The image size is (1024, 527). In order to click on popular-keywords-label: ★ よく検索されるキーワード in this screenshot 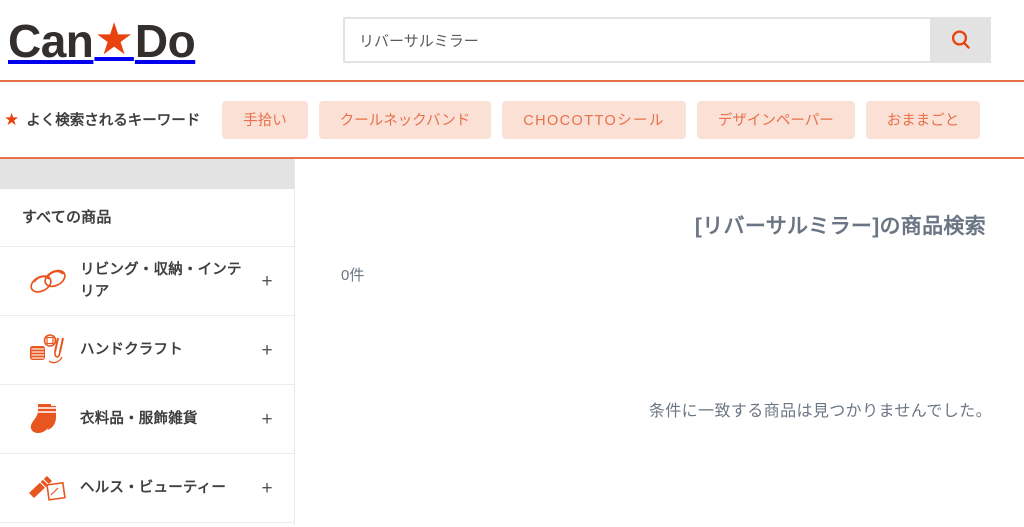, I will do `click(102, 119)`.